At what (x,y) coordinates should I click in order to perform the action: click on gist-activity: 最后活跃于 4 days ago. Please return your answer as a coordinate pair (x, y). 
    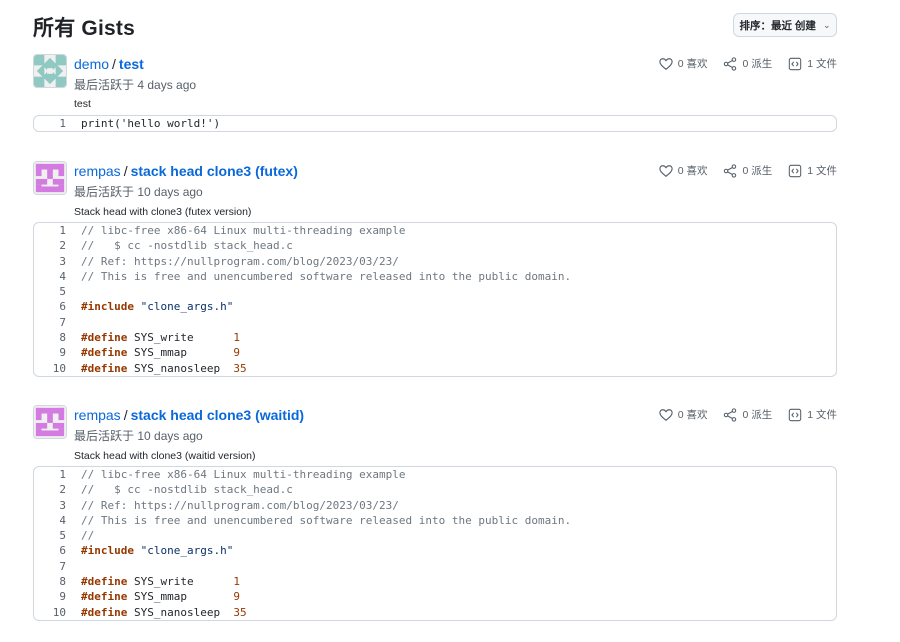
    Looking at the image, I should click on (135, 85).